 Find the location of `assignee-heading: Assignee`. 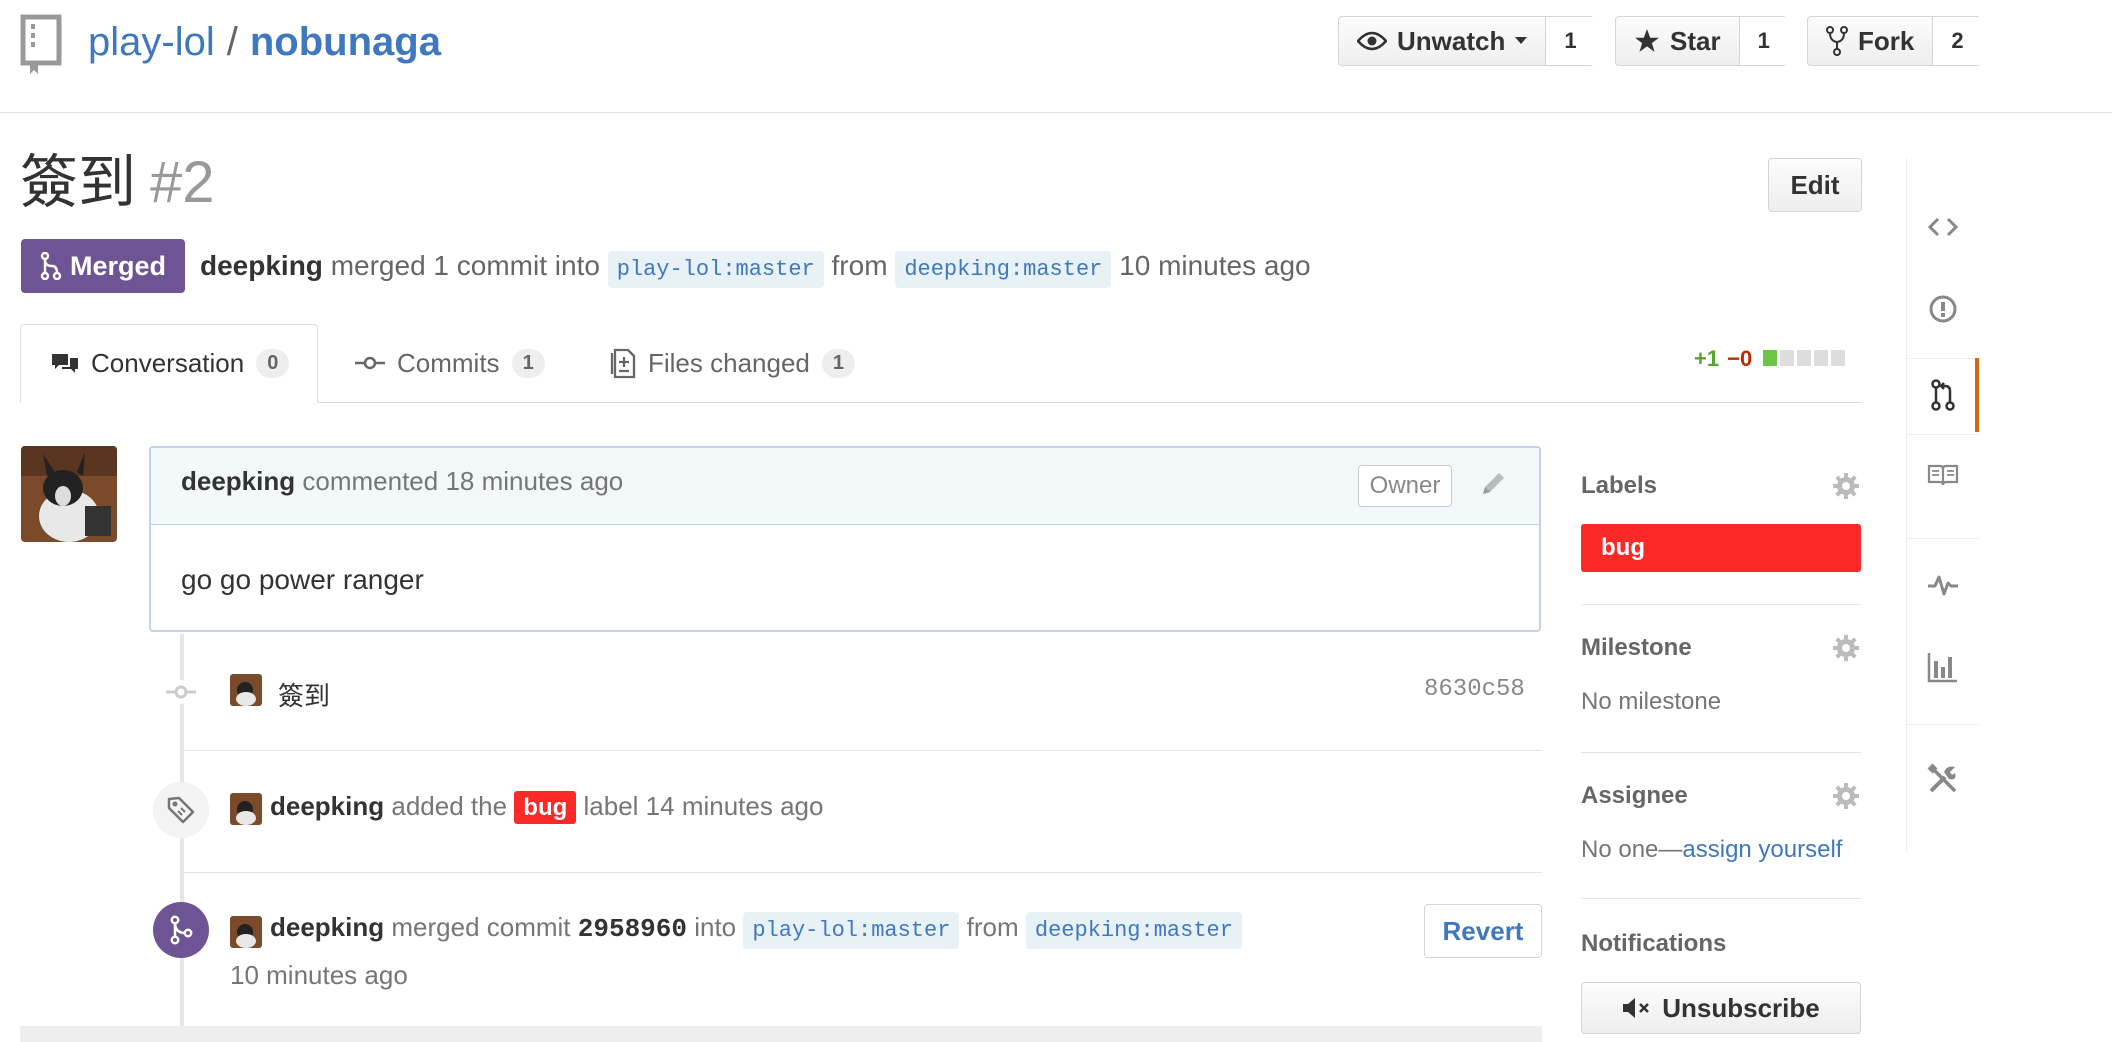

assignee-heading: Assignee is located at coordinates (1634, 795).